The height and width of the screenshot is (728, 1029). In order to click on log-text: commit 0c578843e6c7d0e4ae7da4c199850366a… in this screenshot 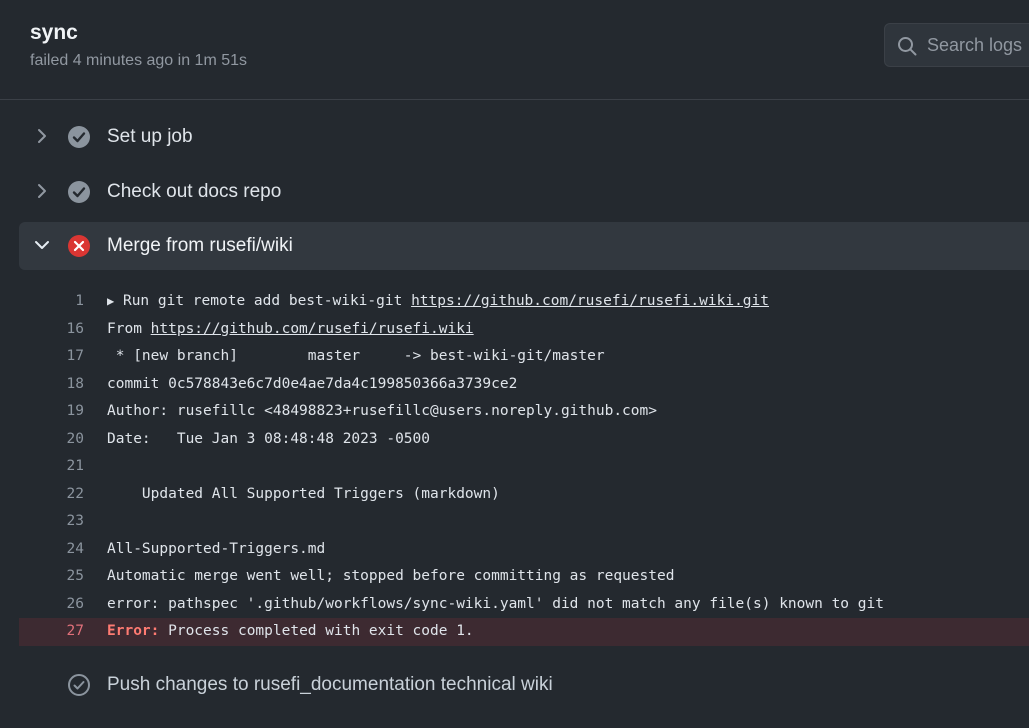, I will do `click(312, 383)`.